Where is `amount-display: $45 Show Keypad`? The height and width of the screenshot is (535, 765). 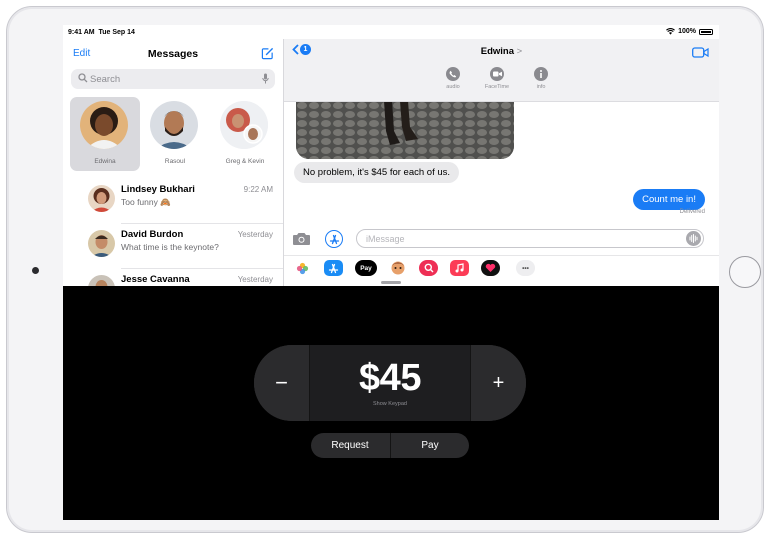 amount-display: $45 Show Keypad is located at coordinates (390, 383).